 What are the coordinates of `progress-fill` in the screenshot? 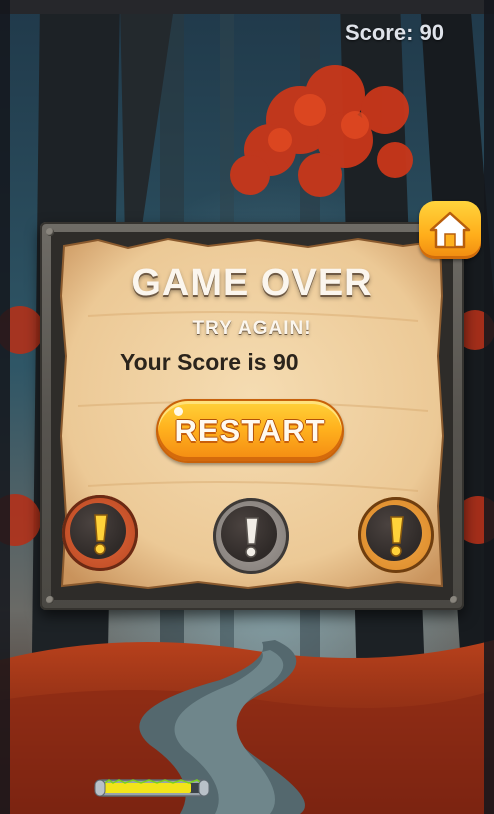 It's located at (146, 788).